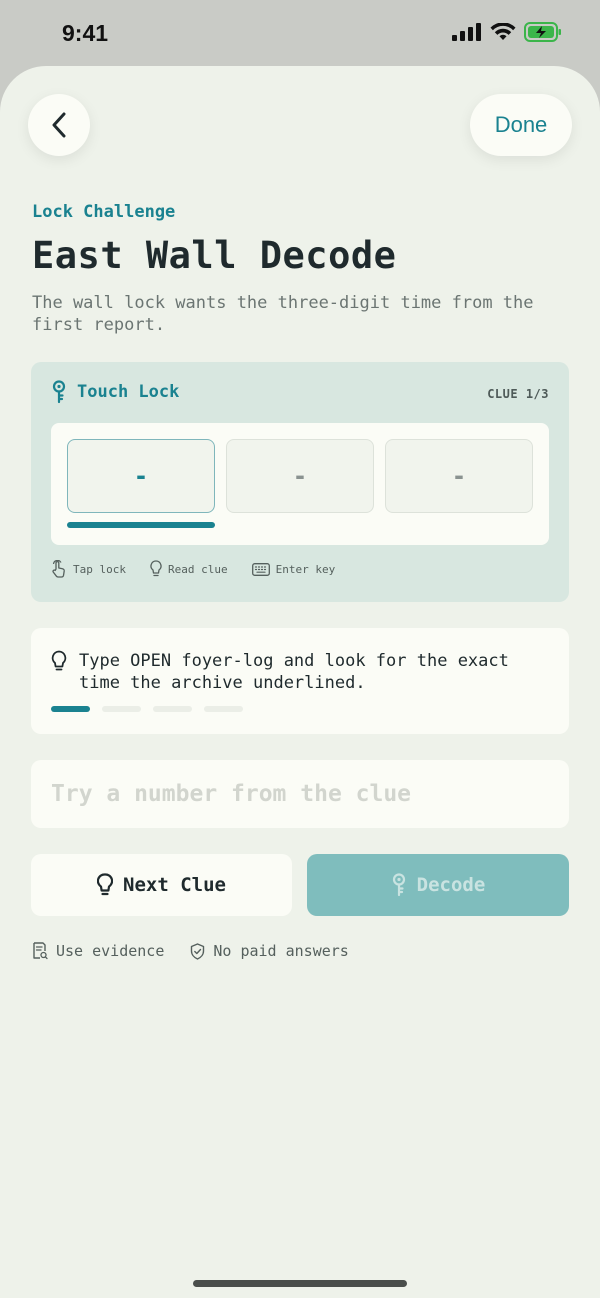 Image resolution: width=600 pixels, height=1298 pixels. I want to click on digit-slot-1: -, so click(141, 476).